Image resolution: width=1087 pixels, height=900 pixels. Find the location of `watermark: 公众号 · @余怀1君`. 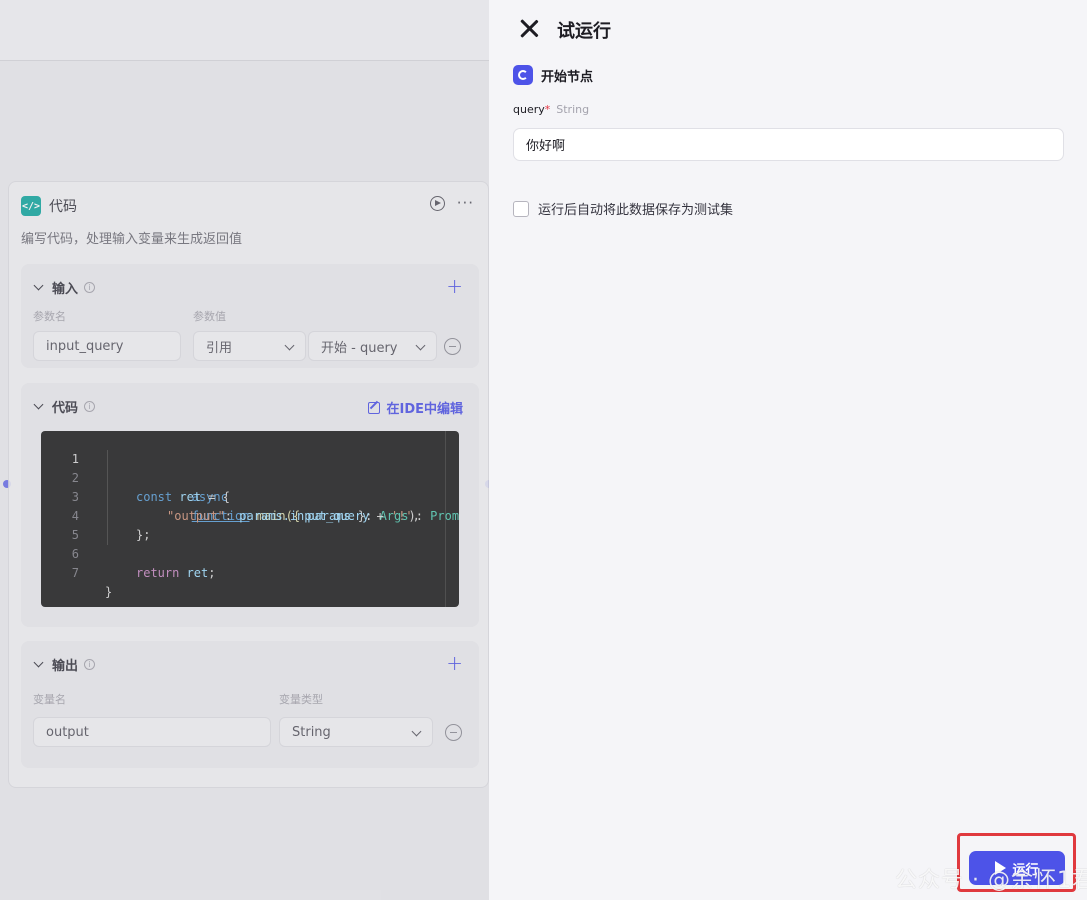

watermark: 公众号 · @余怀1君 is located at coordinates (991, 880).